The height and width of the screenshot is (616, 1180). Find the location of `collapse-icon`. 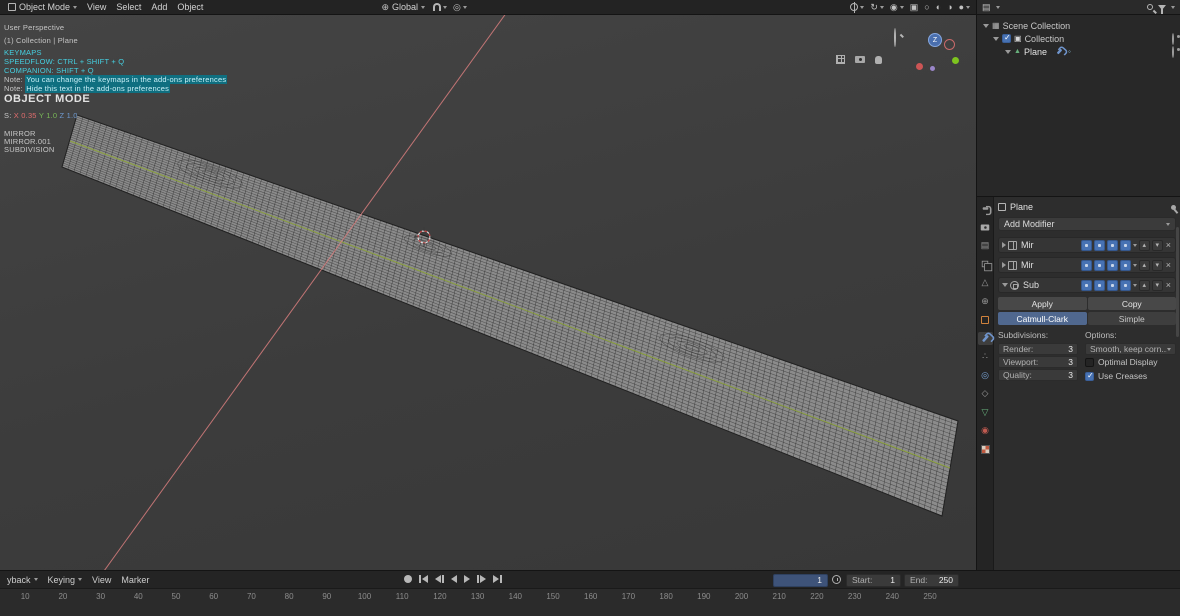

collapse-icon is located at coordinates (1005, 285).